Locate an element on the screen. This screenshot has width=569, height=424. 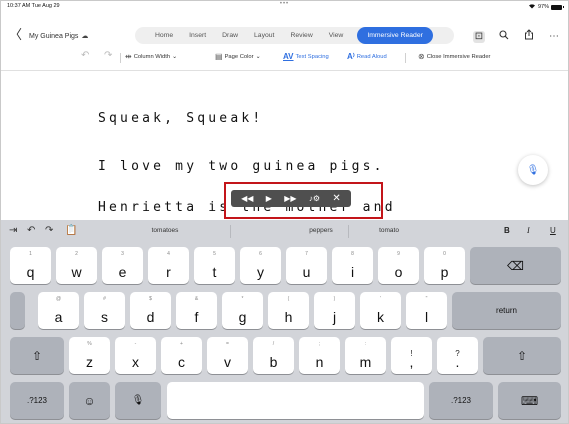
key-l: " l is located at coordinates (426, 310).